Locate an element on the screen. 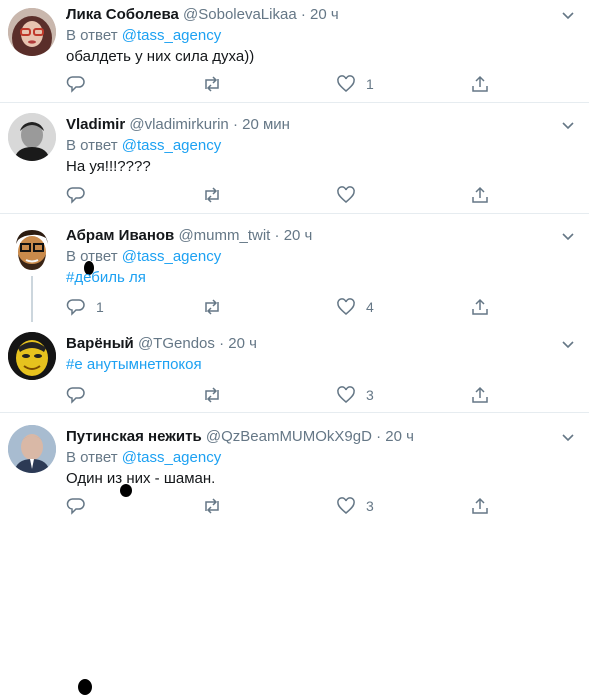 The height and width of the screenshot is (695, 589). reply-count: 1 is located at coordinates (100, 307).